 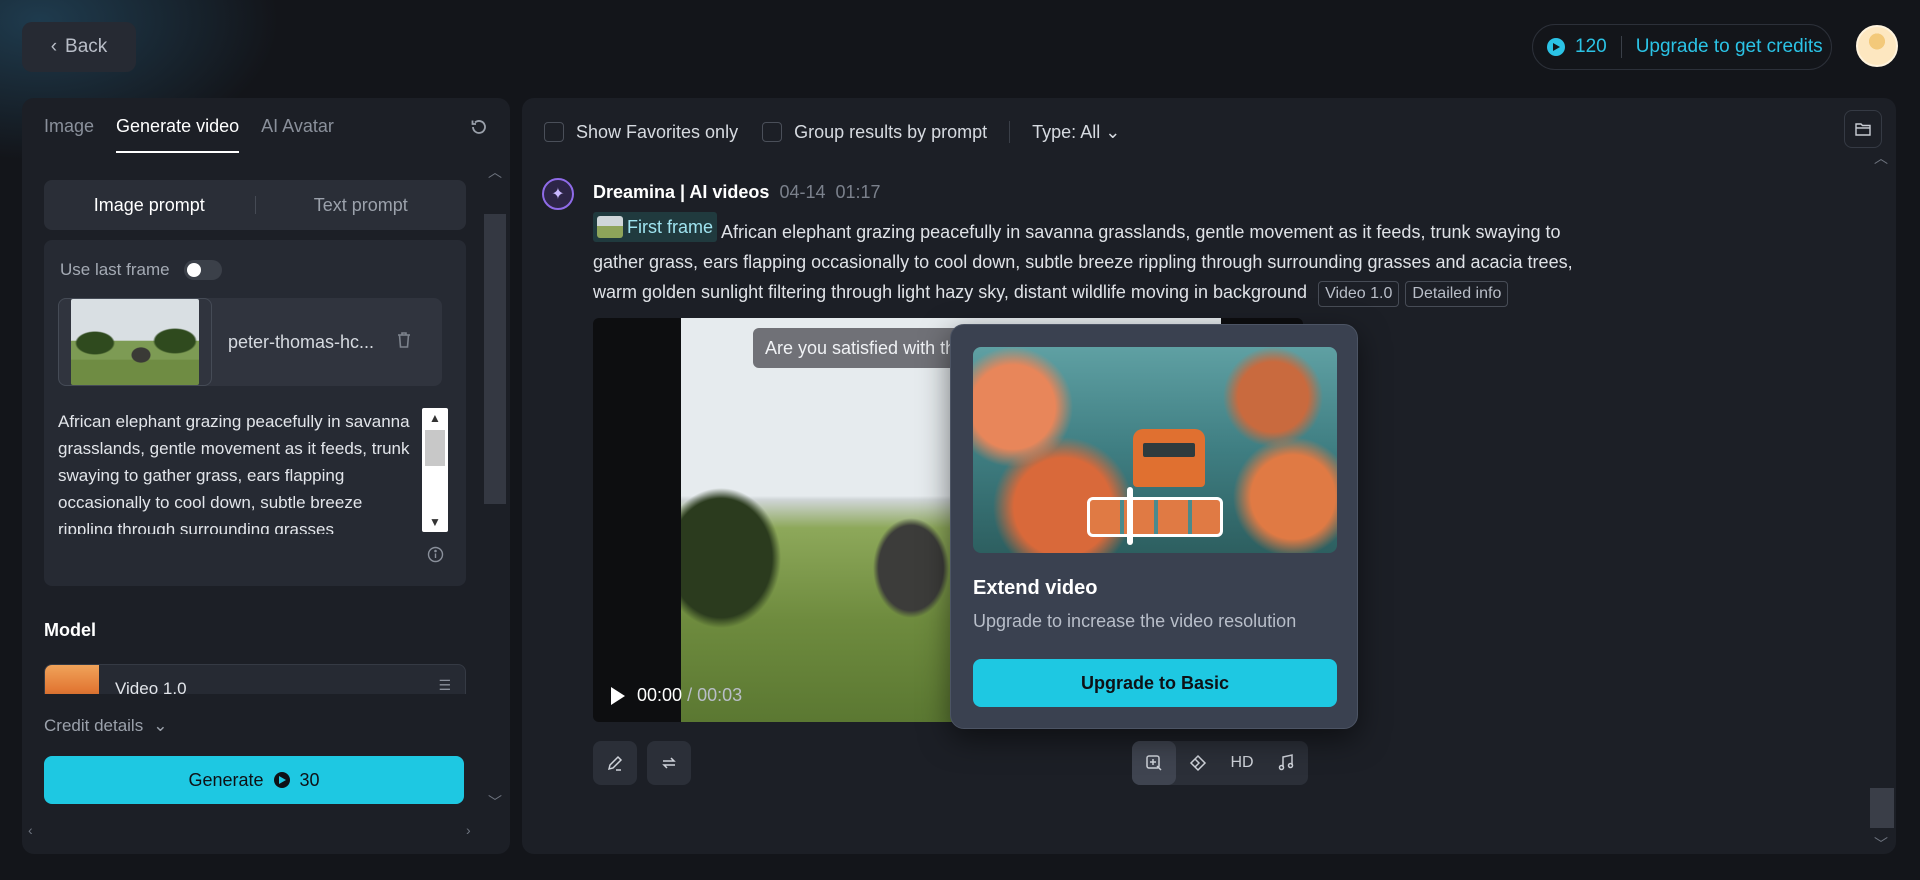 What do you see at coordinates (1877, 46) in the screenshot?
I see `user-avatar` at bounding box center [1877, 46].